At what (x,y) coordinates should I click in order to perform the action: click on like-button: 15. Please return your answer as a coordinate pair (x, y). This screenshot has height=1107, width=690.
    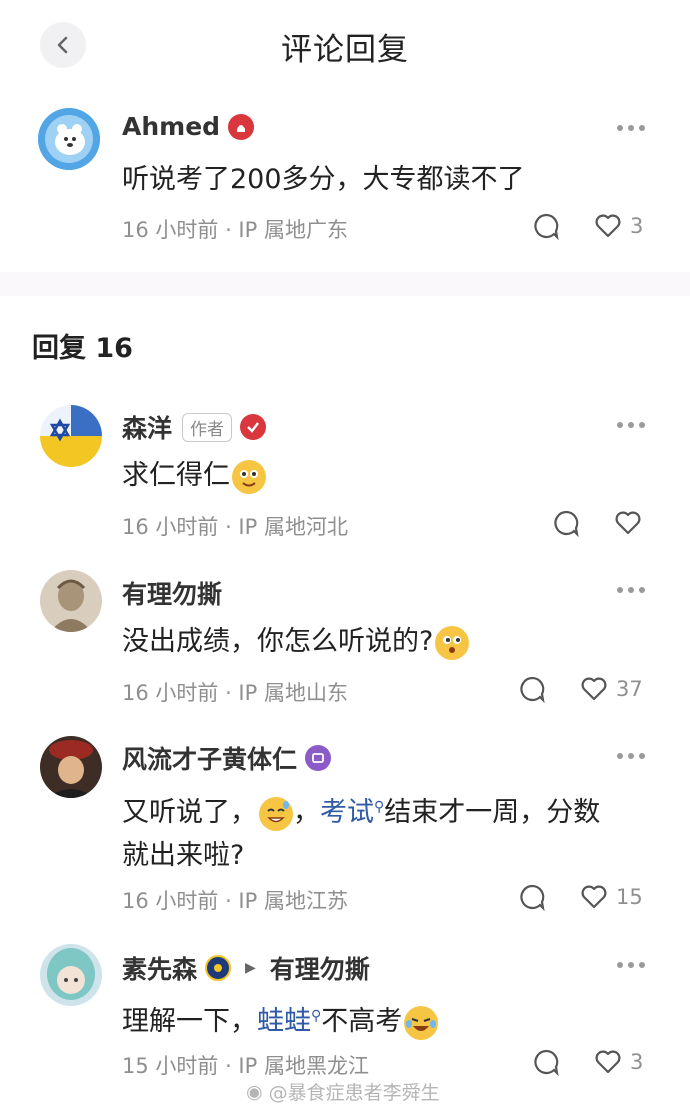
    Looking at the image, I should click on (611, 897).